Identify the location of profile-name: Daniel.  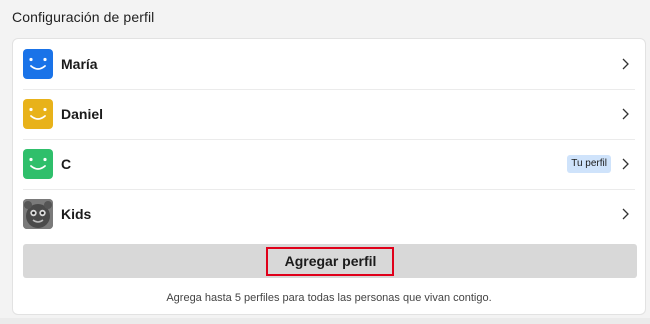
(82, 114).